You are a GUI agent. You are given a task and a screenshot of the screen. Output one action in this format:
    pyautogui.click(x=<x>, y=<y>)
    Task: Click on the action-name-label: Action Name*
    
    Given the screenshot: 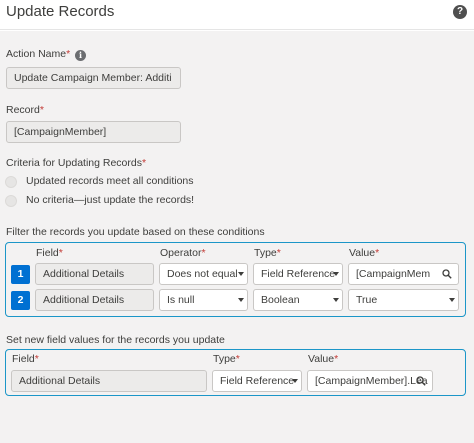 What is the action you would take?
    pyautogui.click(x=38, y=54)
    